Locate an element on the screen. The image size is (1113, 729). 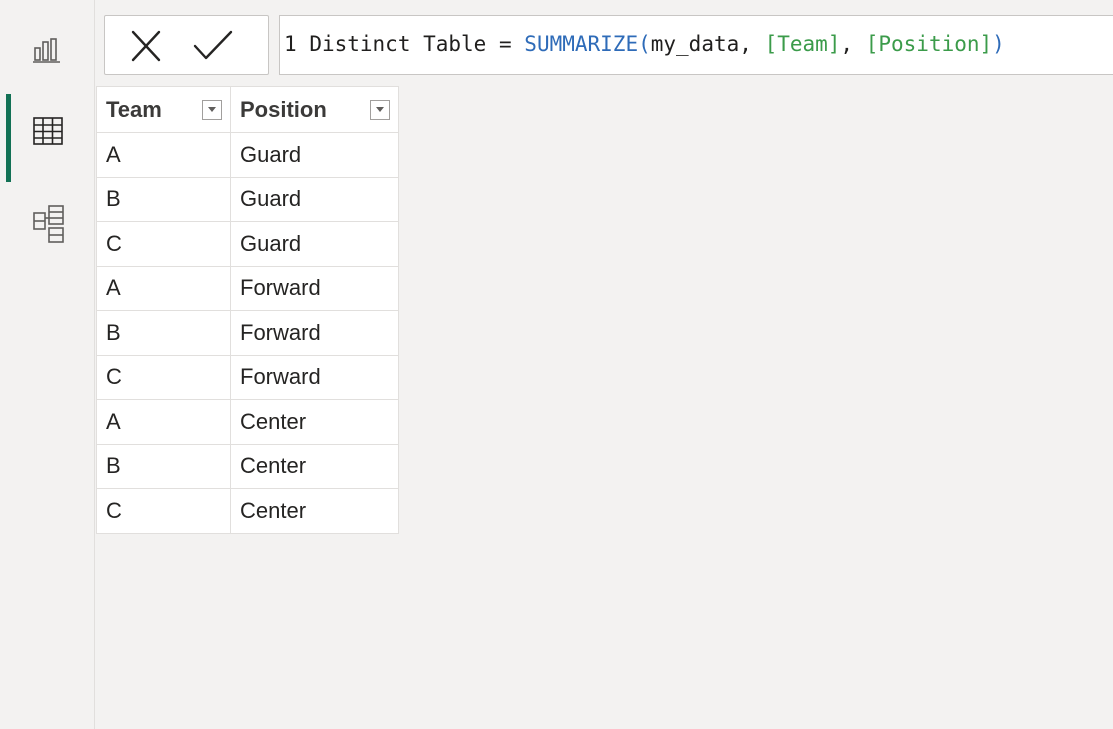
table-row: C Forward is located at coordinates (247, 377).